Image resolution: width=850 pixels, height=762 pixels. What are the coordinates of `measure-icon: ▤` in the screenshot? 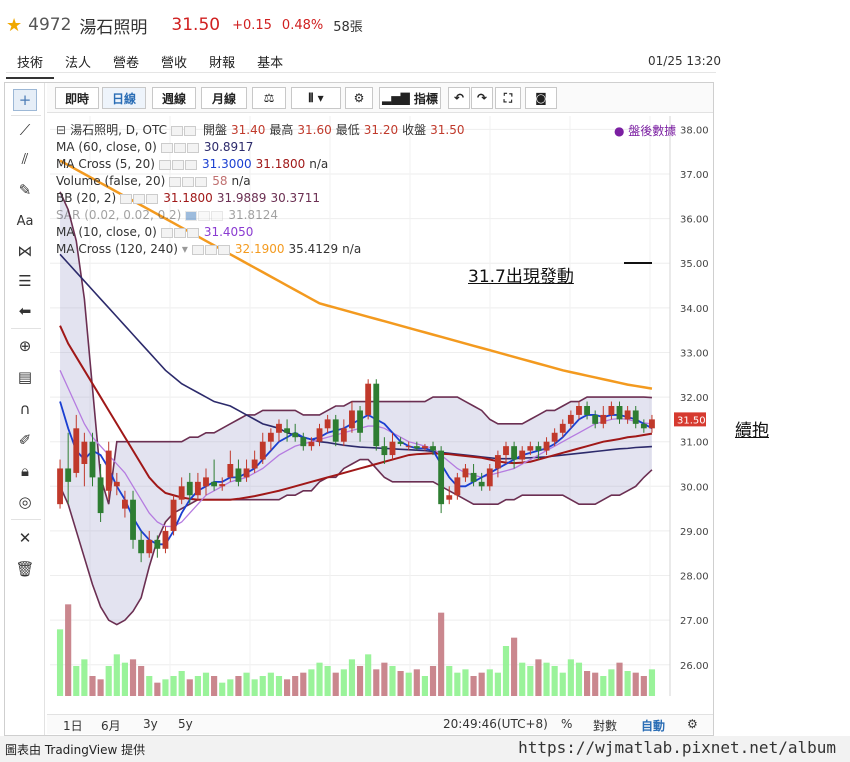 It's located at (25, 377).